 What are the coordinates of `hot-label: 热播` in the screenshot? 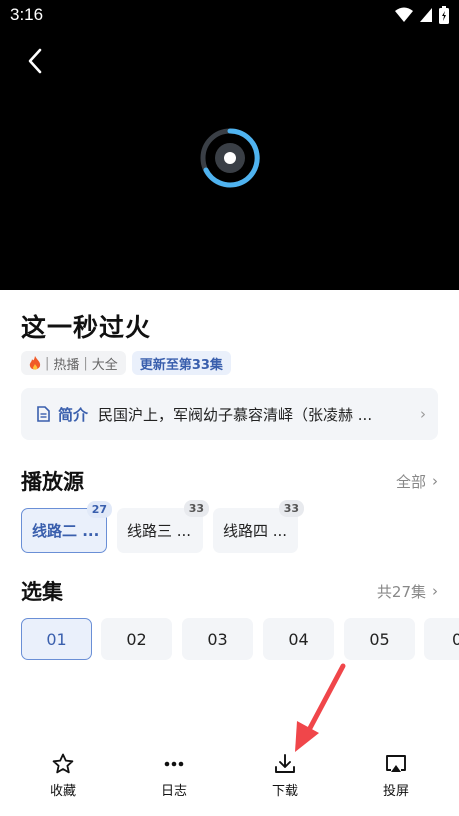 It's located at (66, 365).